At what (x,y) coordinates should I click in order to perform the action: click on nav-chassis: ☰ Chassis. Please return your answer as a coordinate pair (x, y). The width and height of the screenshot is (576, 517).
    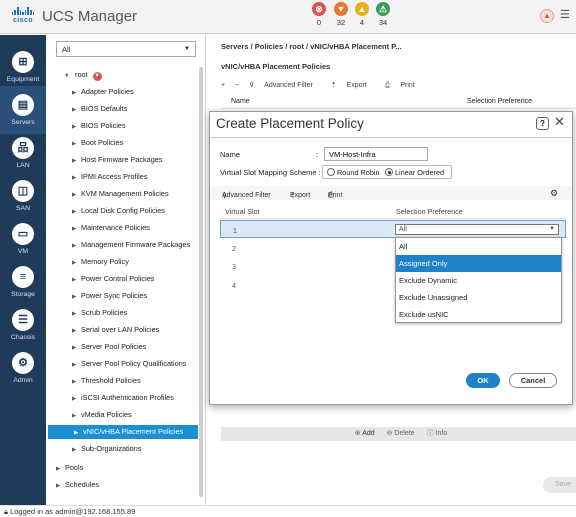
    Looking at the image, I should click on (23, 325).